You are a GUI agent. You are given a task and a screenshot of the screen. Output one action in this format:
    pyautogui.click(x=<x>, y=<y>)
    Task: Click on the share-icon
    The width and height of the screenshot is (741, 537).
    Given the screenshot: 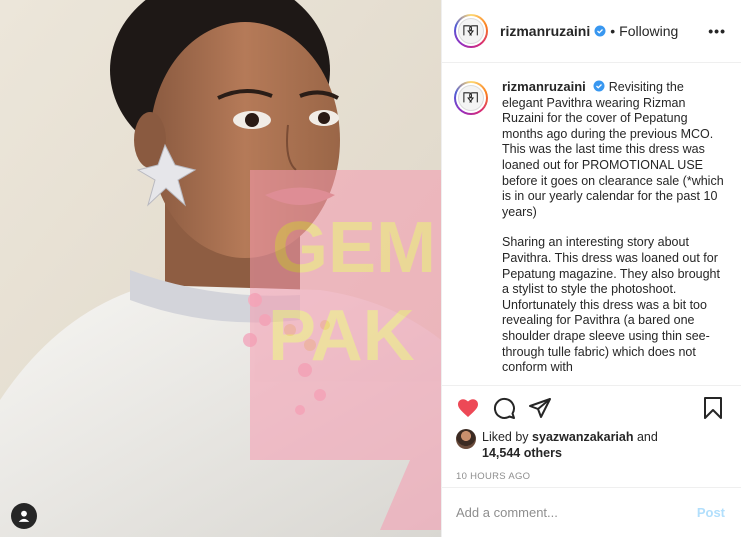 What is the action you would take?
    pyautogui.click(x=540, y=408)
    